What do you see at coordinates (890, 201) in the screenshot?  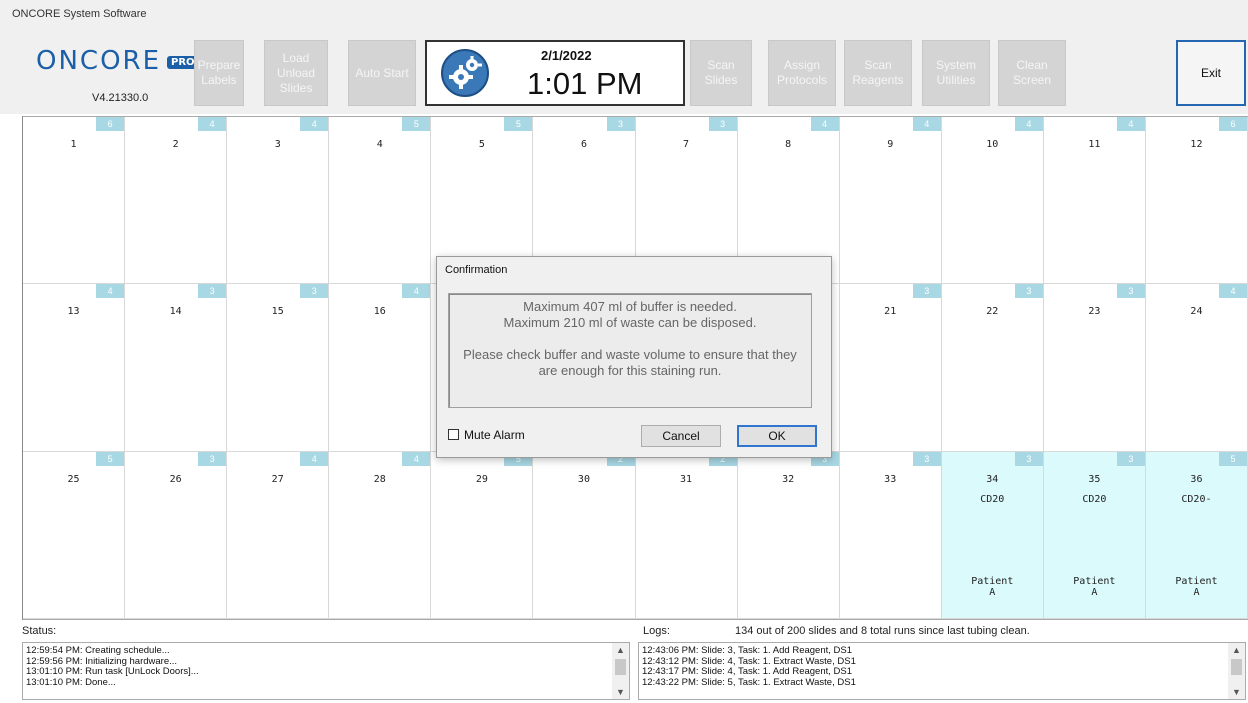 I see `slide-slot: 49` at bounding box center [890, 201].